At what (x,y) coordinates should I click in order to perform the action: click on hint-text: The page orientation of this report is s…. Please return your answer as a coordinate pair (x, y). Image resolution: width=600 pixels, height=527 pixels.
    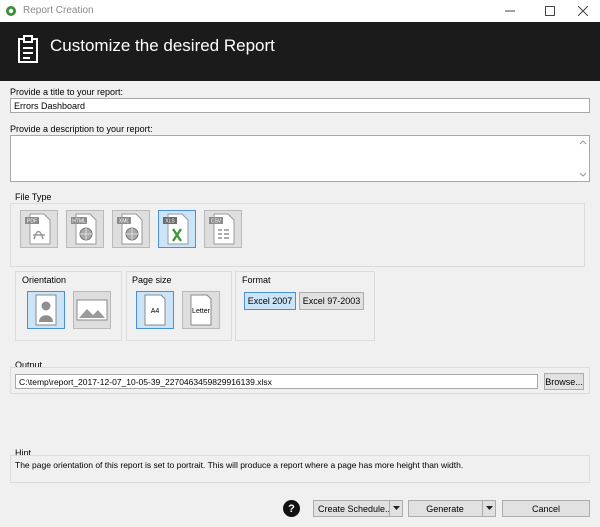
    Looking at the image, I should click on (239, 465).